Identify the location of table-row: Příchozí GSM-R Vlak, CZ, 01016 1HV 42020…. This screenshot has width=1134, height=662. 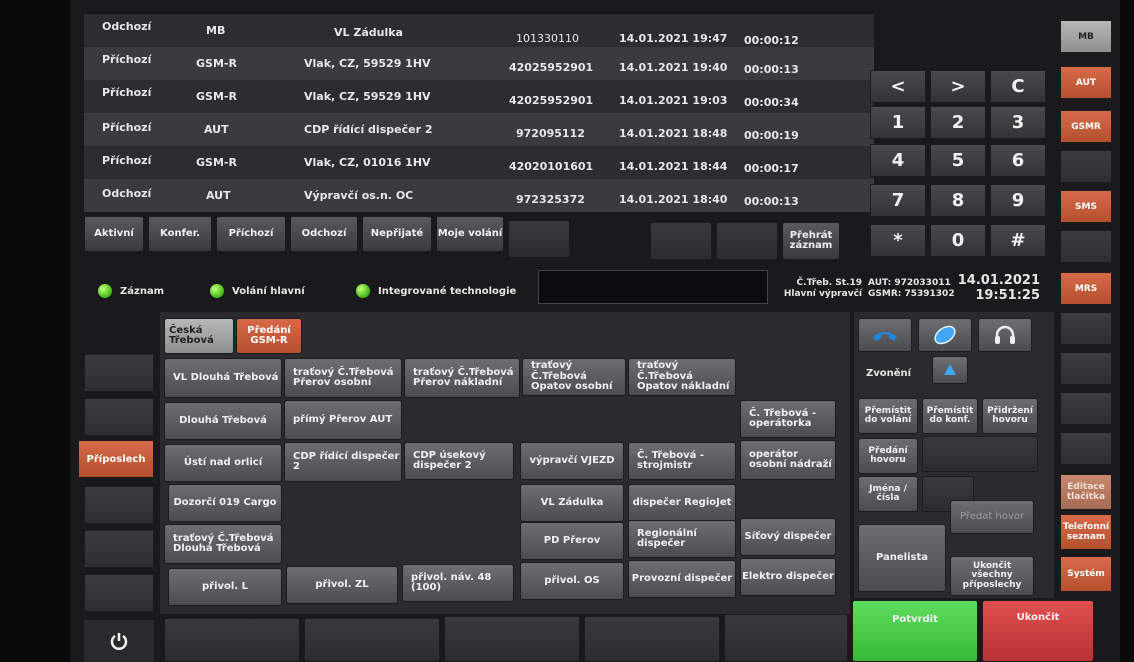
(479, 162).